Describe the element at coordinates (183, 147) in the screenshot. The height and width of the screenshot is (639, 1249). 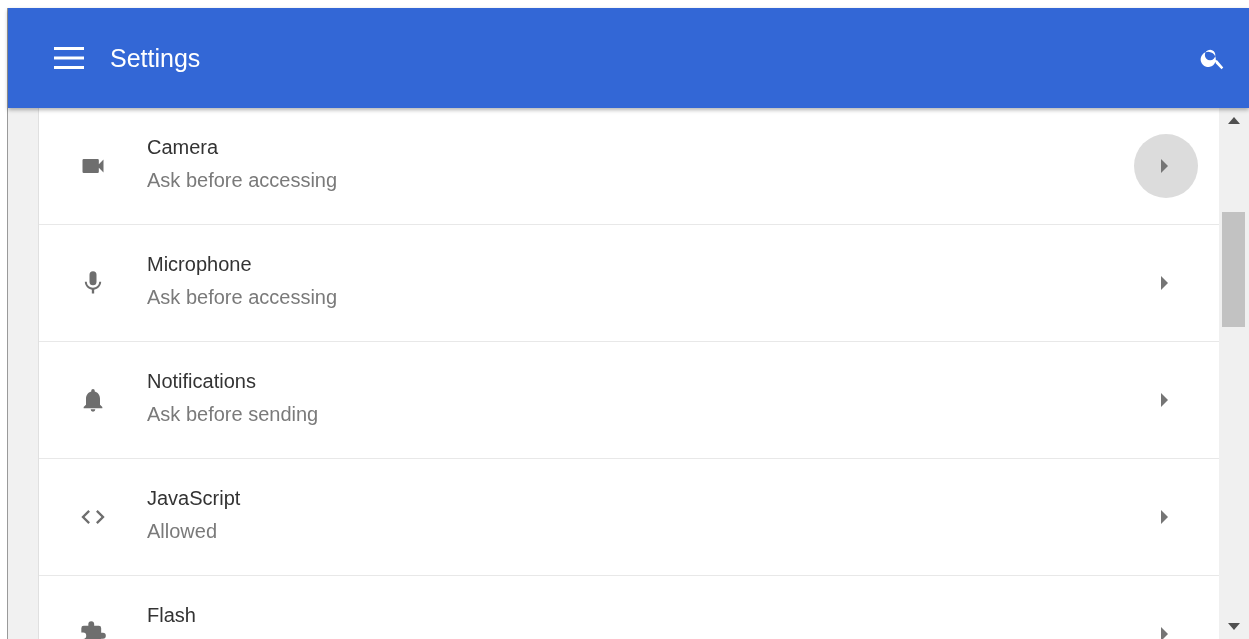
I see `row-title: Camera` at that location.